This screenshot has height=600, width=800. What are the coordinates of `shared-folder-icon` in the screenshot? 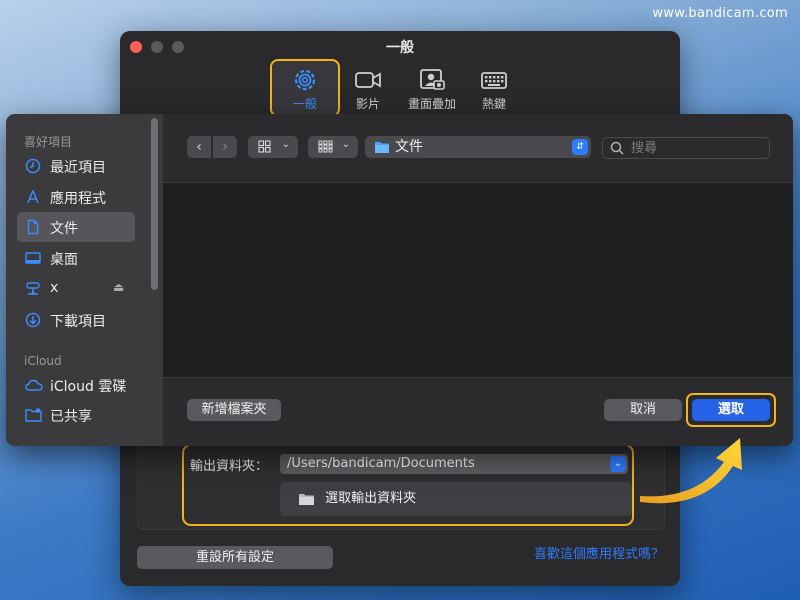 It's located at (33, 415).